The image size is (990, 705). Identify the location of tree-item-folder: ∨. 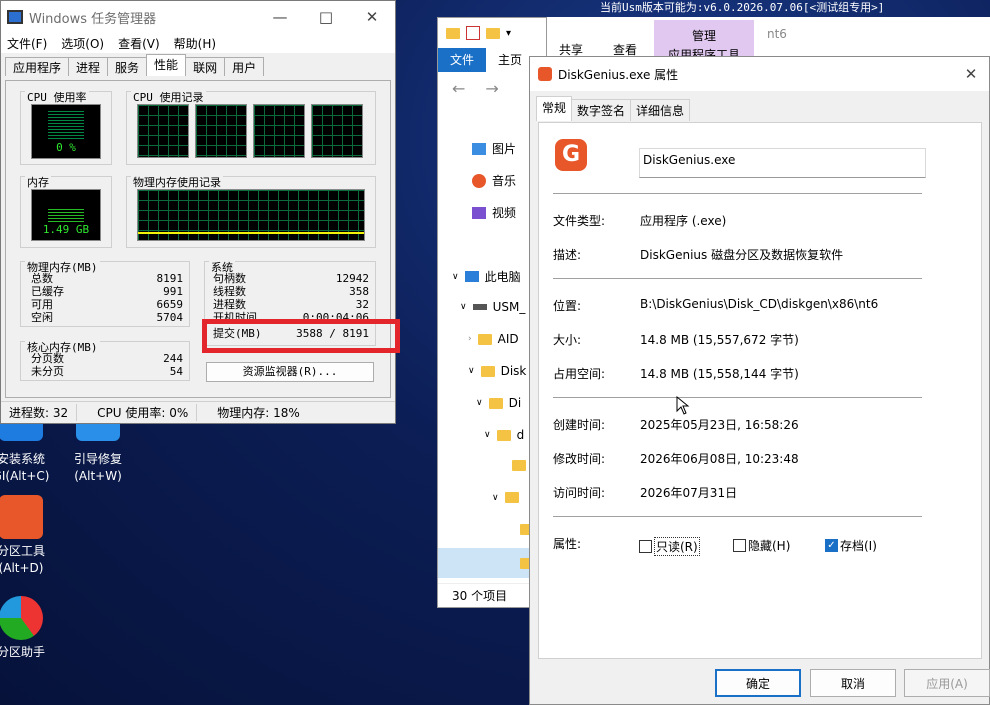
(505, 497).